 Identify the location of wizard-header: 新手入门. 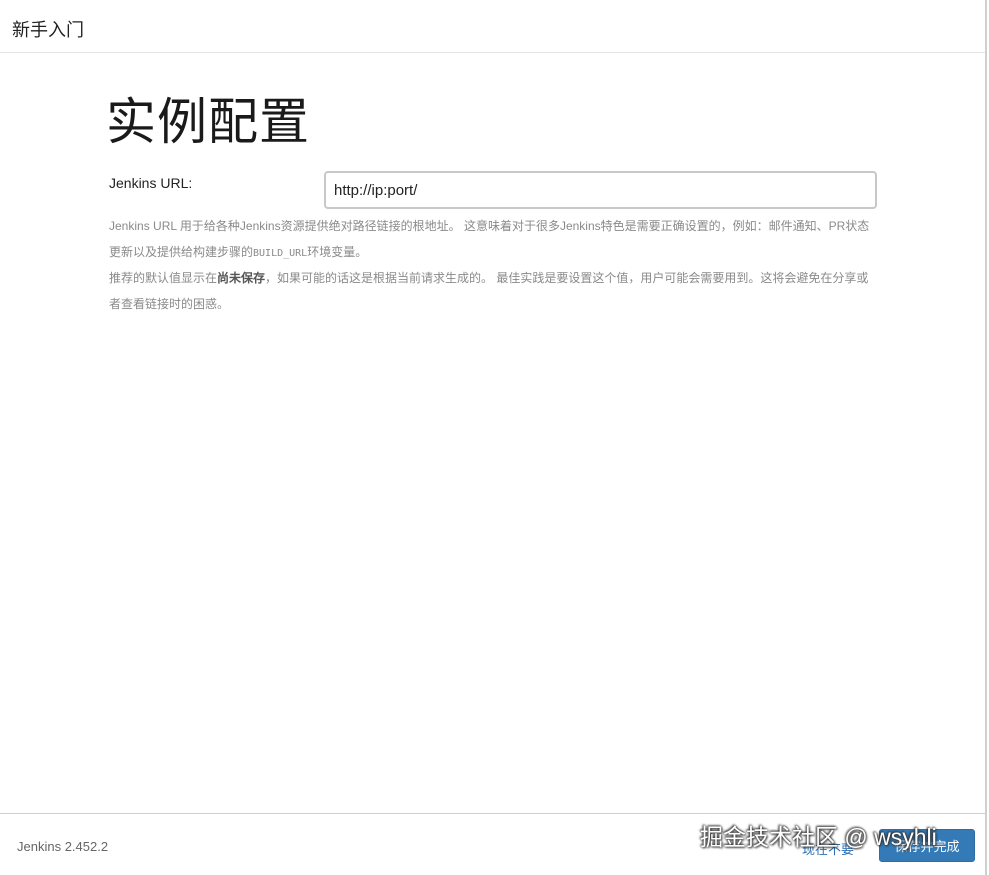
(492, 26).